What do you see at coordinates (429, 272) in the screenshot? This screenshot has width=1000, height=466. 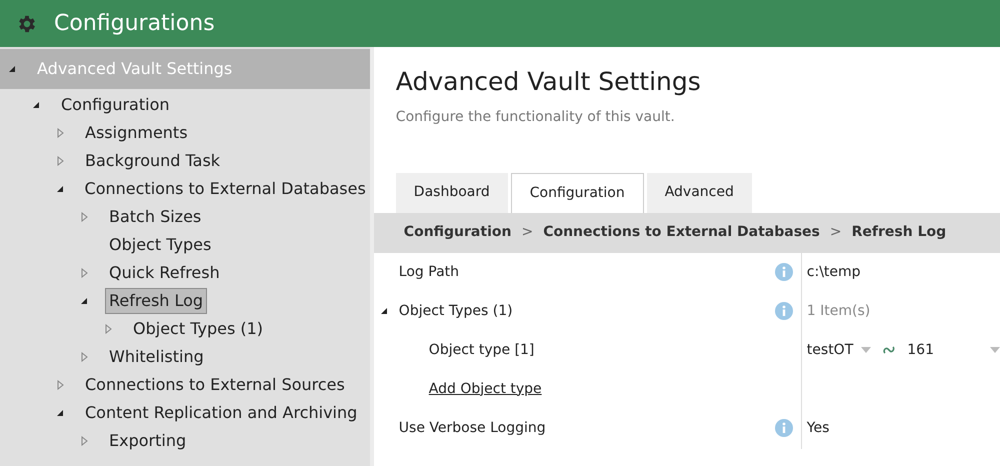 I see `property-label: Log Path` at bounding box center [429, 272].